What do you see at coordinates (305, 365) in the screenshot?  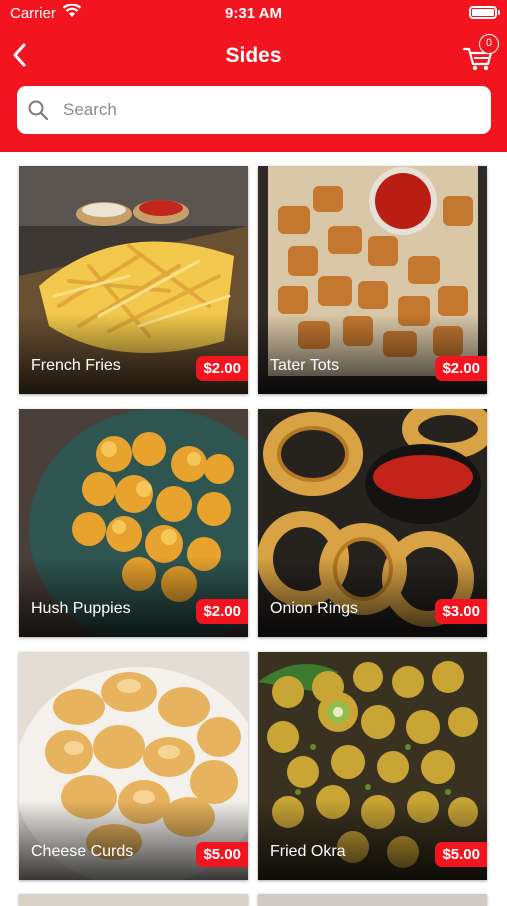 I see `product-name: Tater Tots` at bounding box center [305, 365].